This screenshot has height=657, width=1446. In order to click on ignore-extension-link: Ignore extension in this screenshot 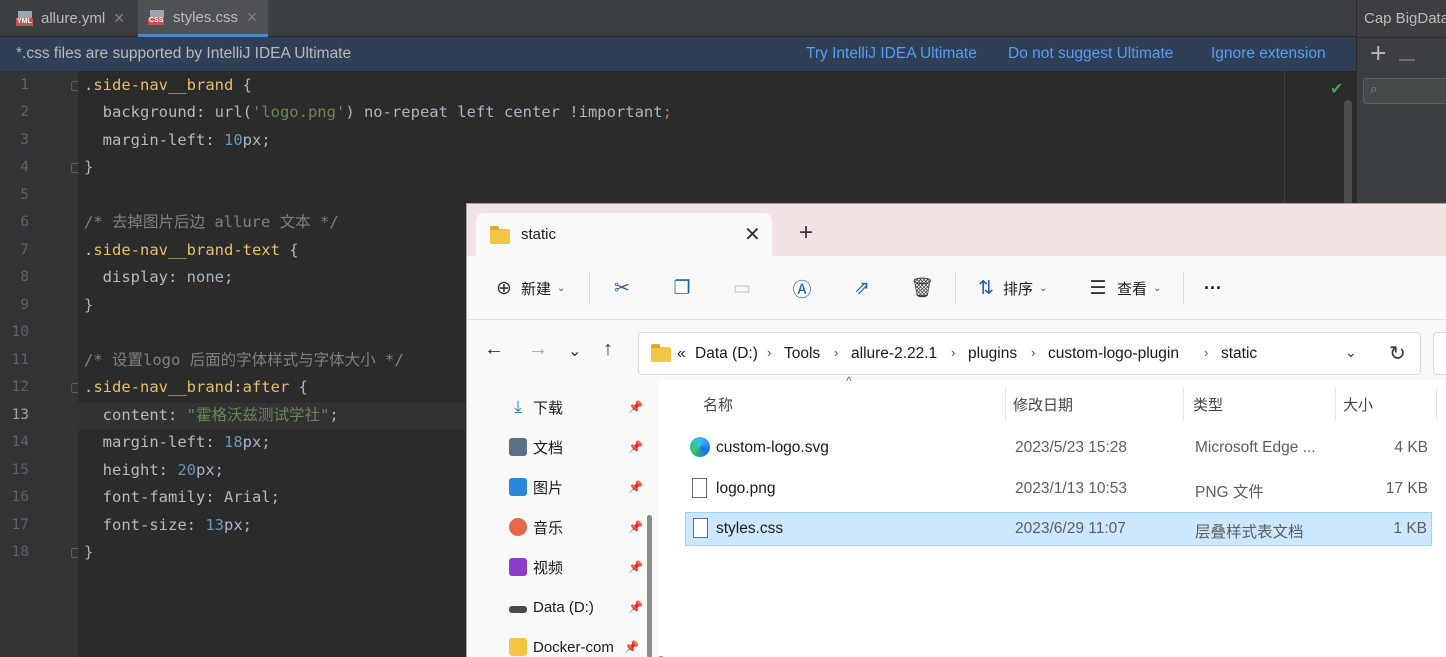, I will do `click(1268, 54)`.